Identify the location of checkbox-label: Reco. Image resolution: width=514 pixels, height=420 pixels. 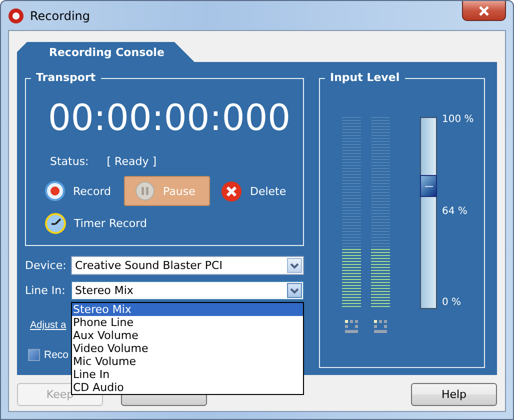
(56, 355).